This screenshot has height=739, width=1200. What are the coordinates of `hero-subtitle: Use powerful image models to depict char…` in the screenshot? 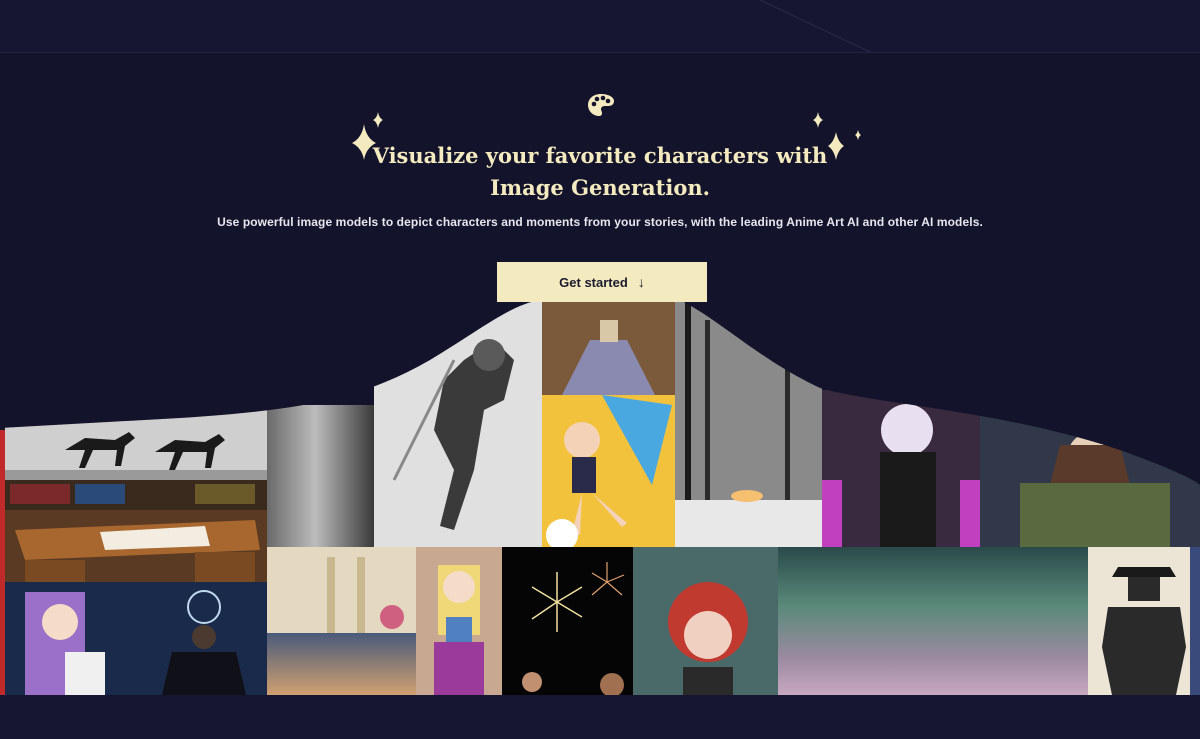 It's located at (600, 222).